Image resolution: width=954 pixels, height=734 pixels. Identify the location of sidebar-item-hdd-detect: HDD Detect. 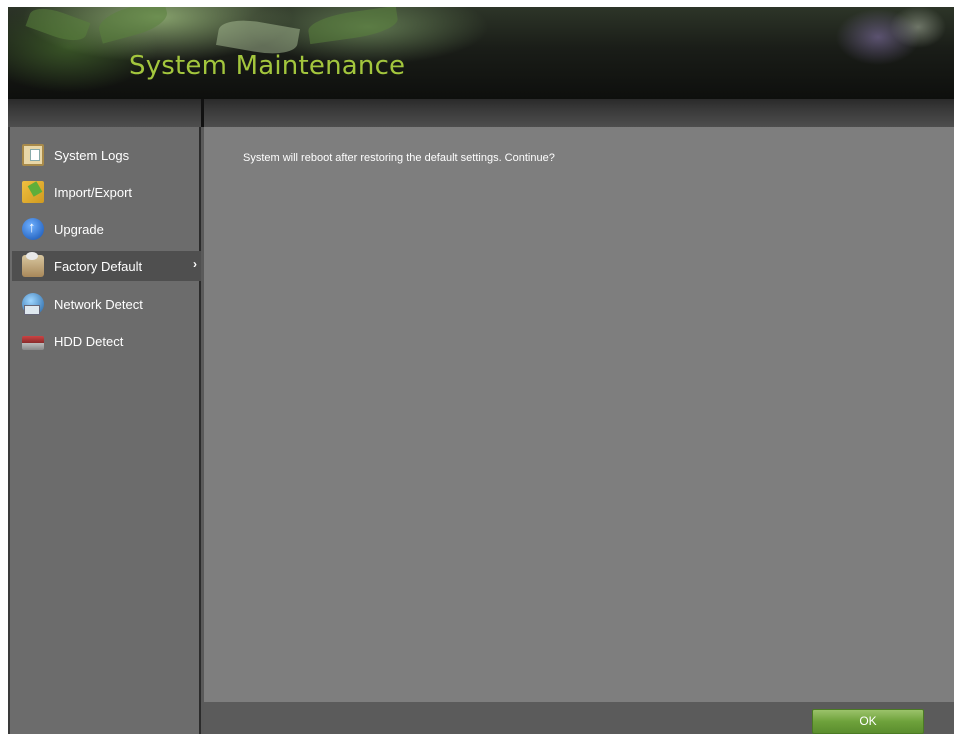
(106, 341).